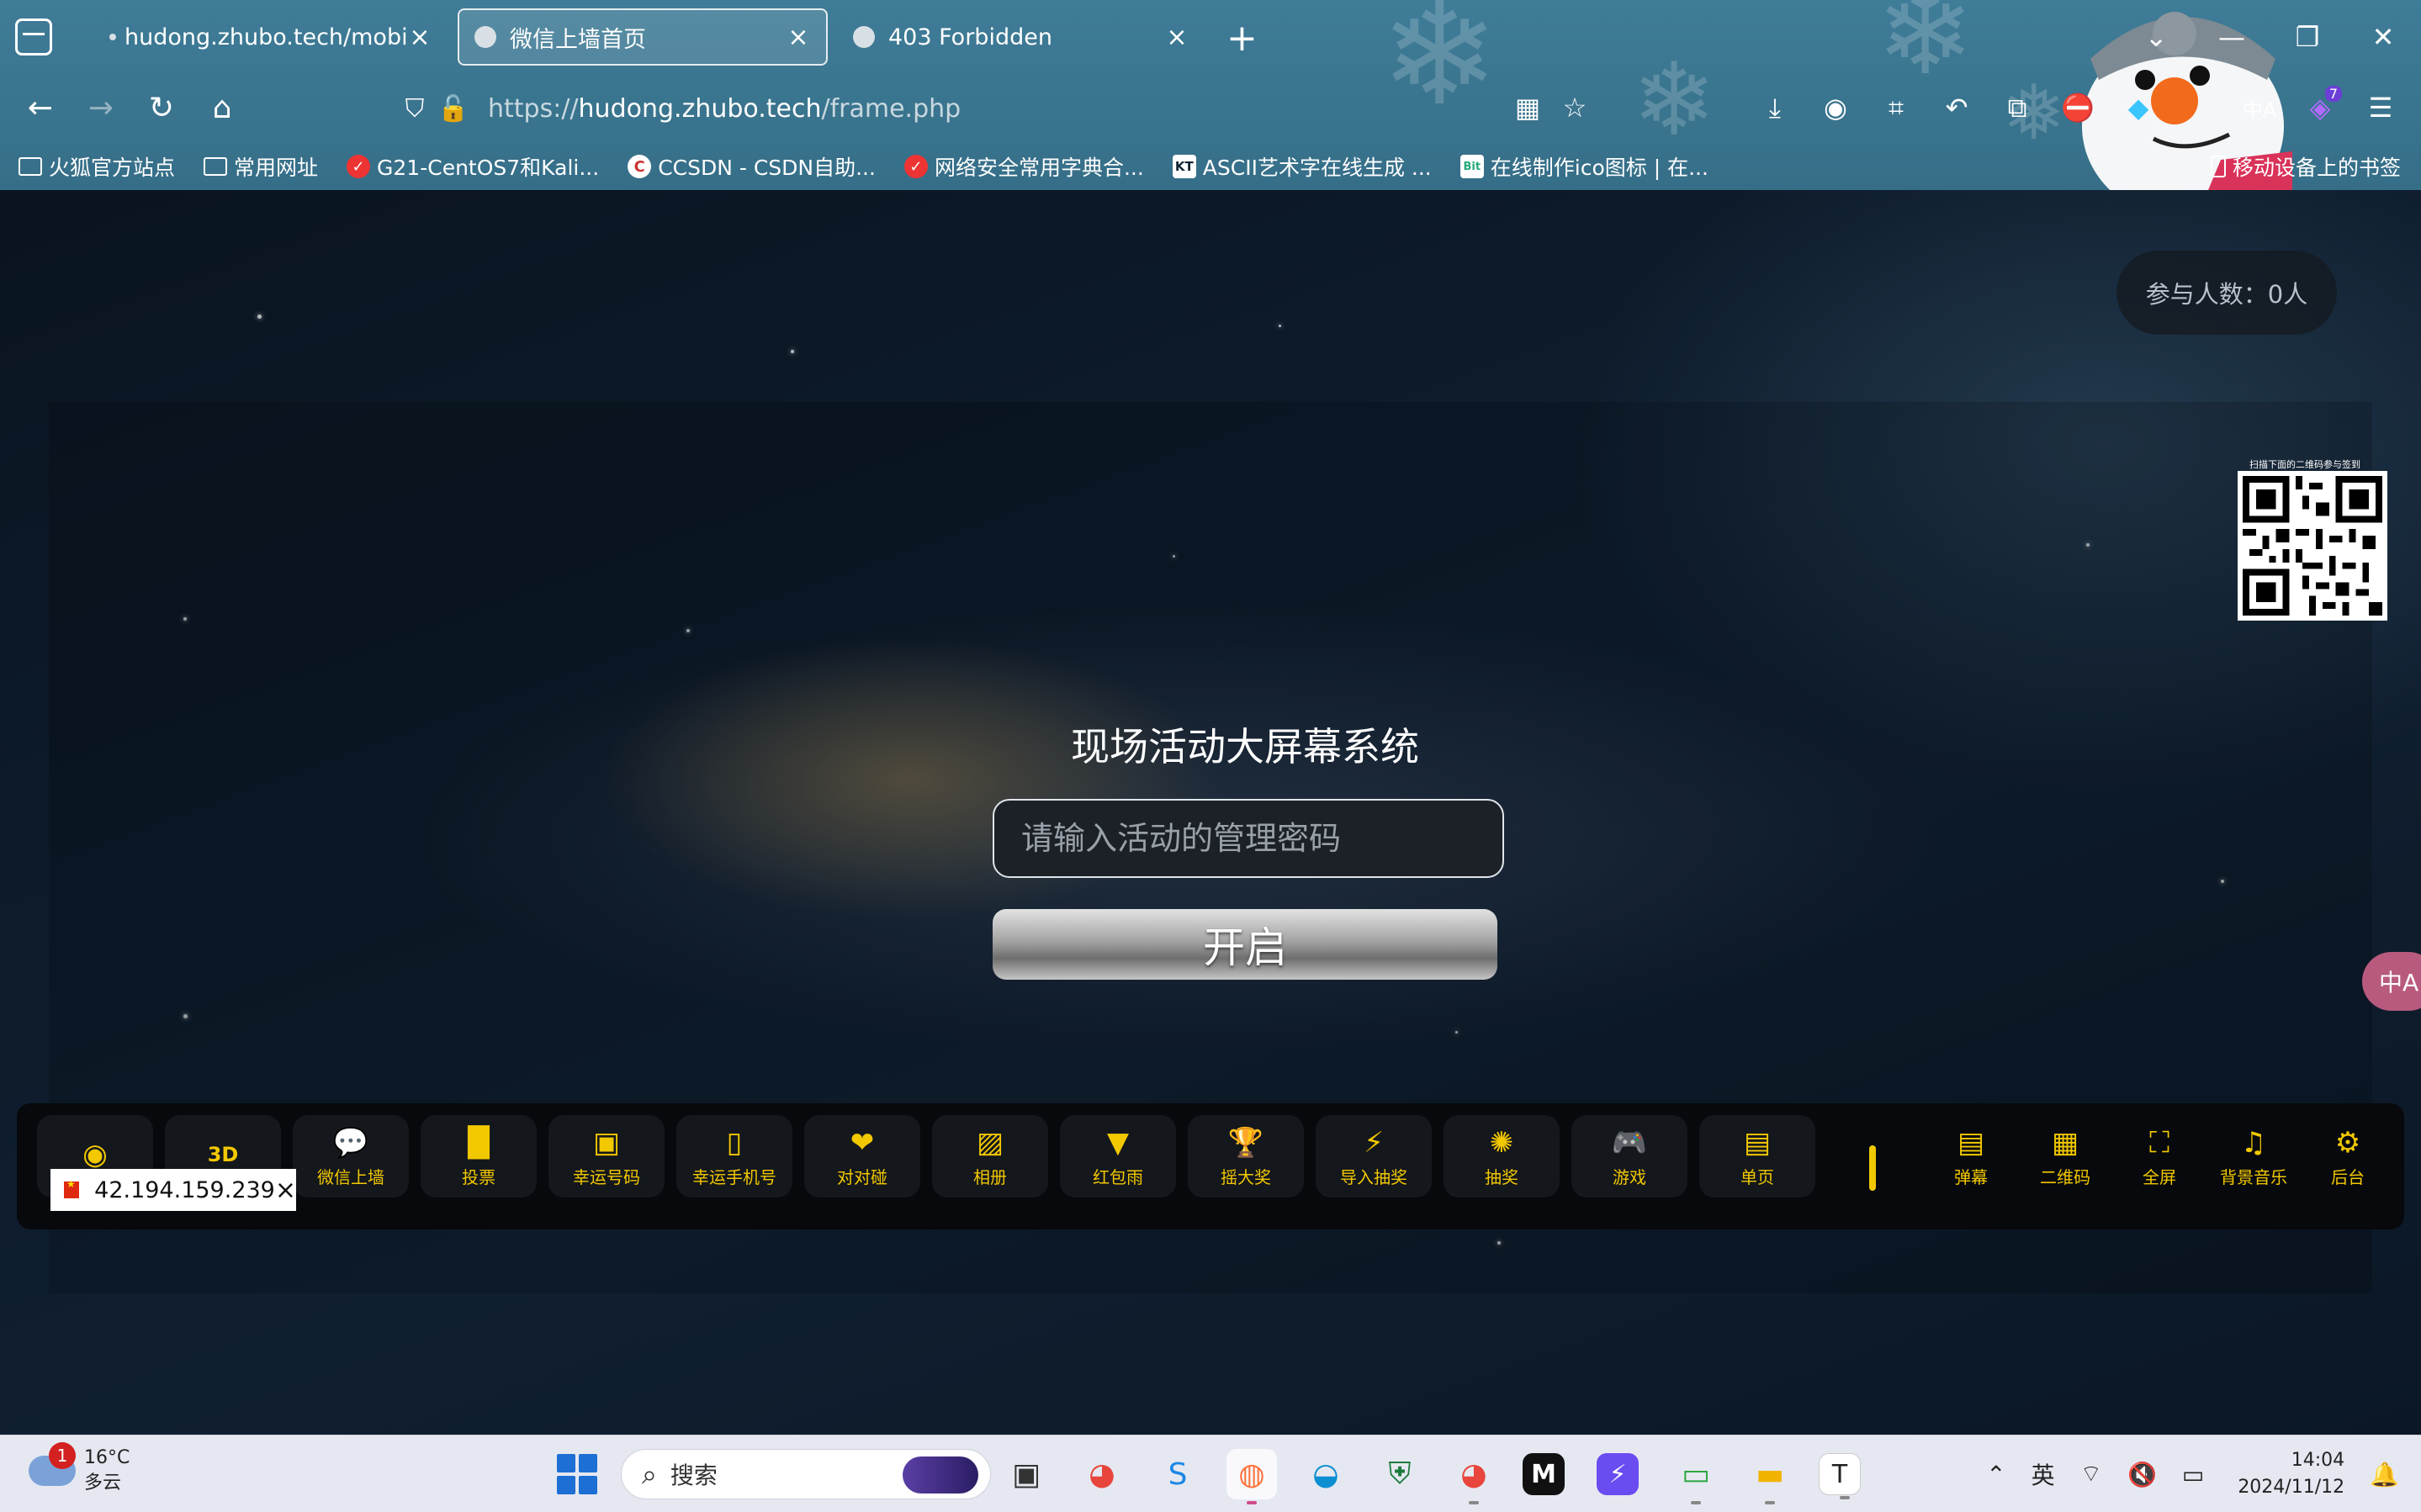  I want to click on tab-wechat-wall: 微信上墙首页 ×, so click(643, 37).